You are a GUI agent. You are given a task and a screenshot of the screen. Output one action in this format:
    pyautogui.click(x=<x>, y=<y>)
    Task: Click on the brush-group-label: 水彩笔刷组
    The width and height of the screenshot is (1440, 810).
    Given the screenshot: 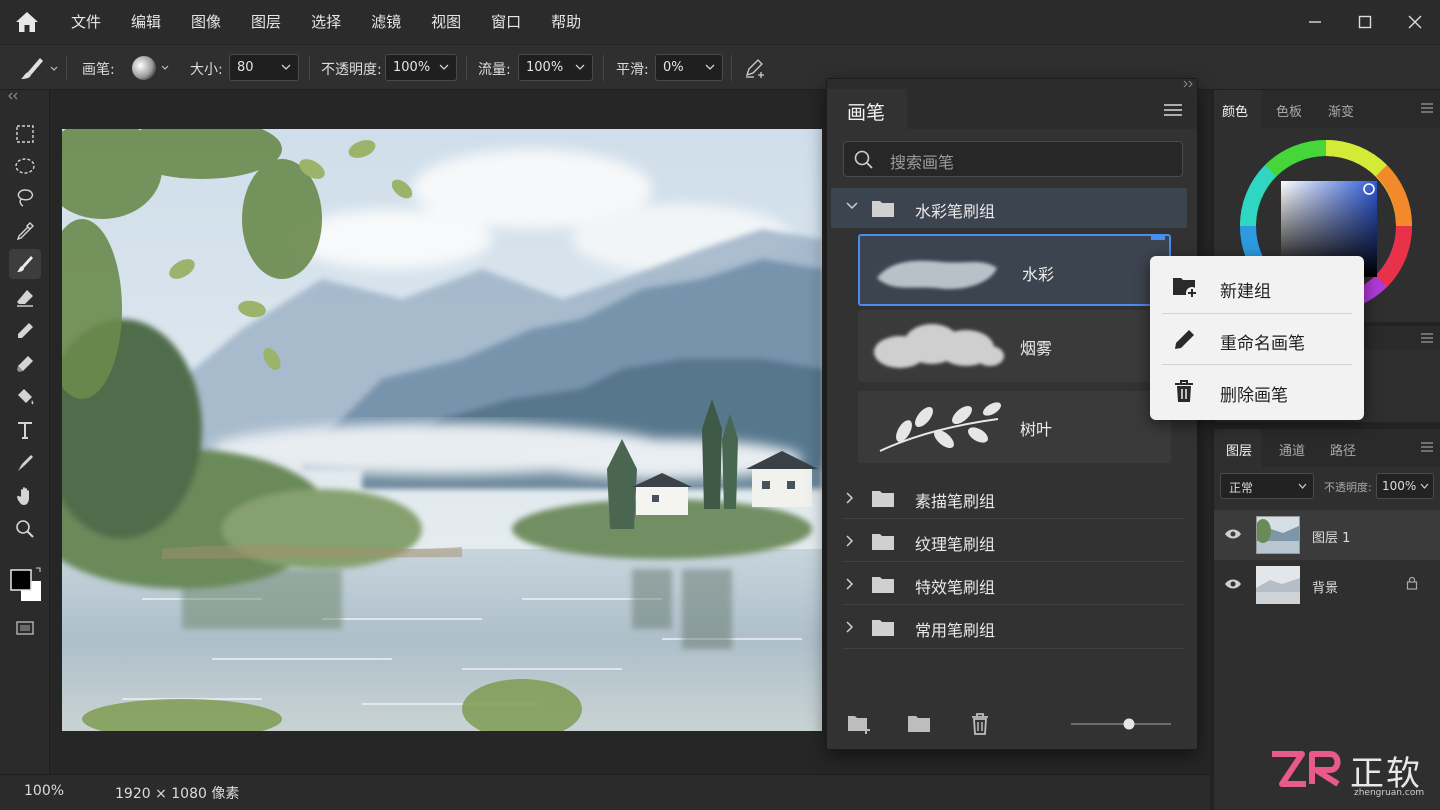 What is the action you would take?
    pyautogui.click(x=955, y=211)
    